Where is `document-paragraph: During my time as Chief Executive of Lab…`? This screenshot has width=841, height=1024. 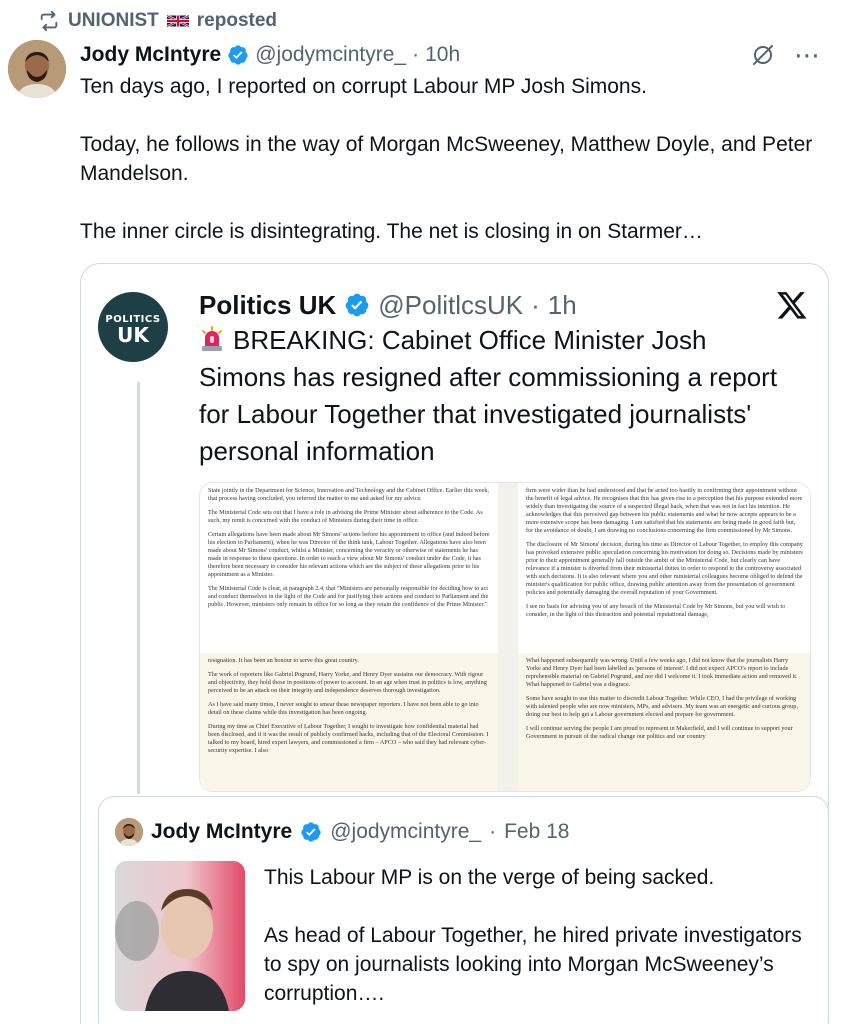
document-paragraph: During my time as Chief Executive of Lab… is located at coordinates (348, 738).